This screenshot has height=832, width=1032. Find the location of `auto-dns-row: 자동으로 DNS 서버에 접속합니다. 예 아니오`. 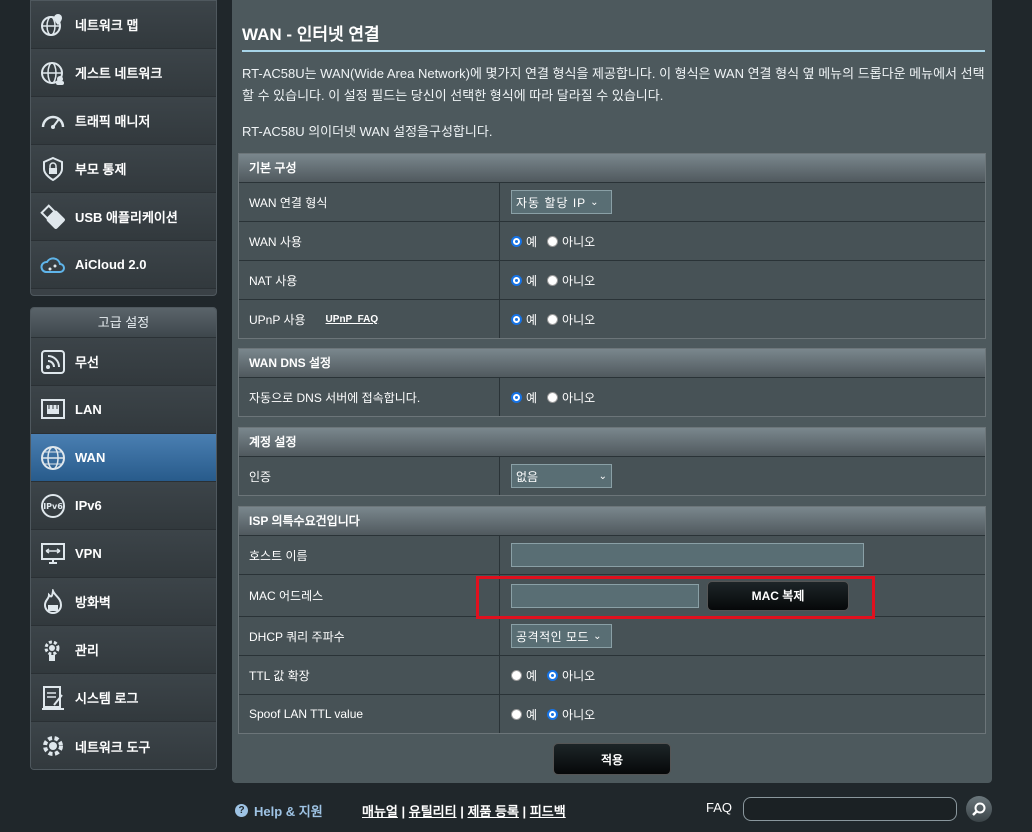

auto-dns-row: 자동으로 DNS 서버에 접속합니다. 예 아니오 is located at coordinates (612, 396).